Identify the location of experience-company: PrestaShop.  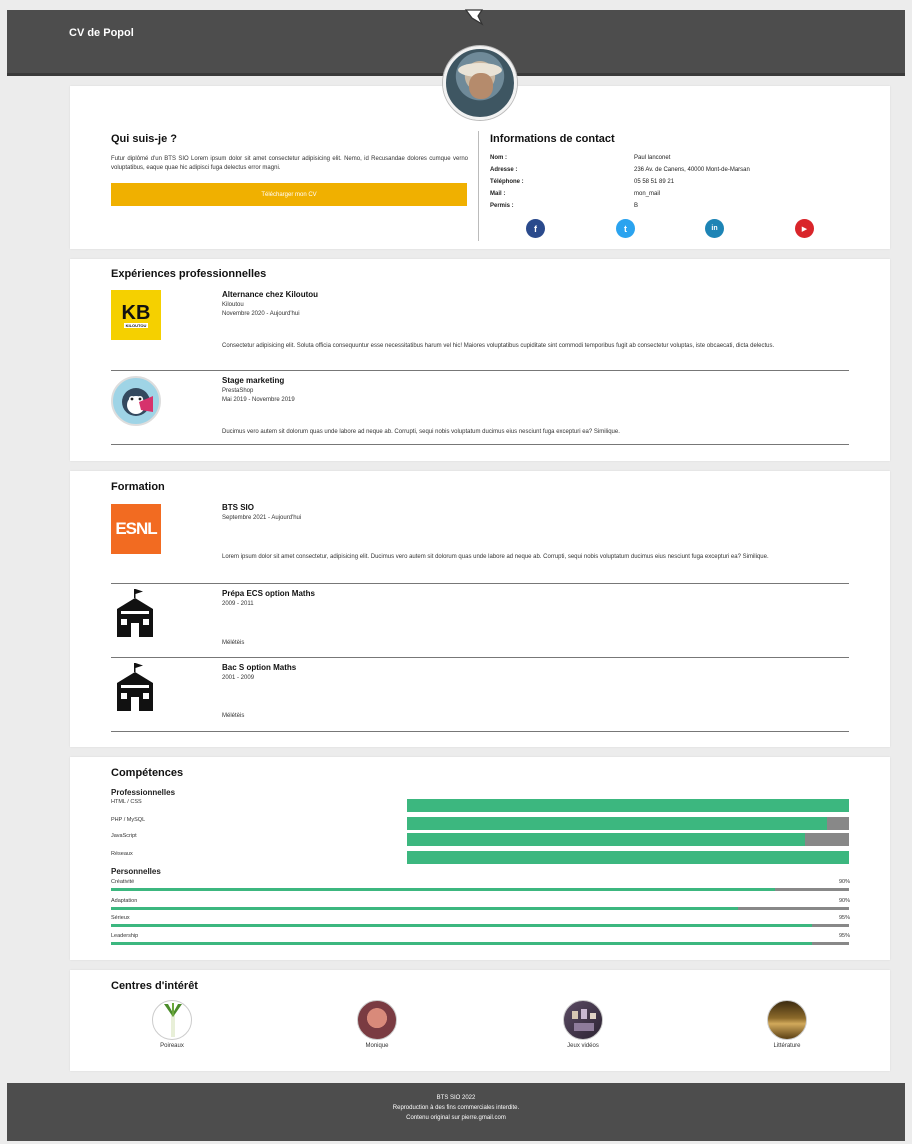
(238, 391).